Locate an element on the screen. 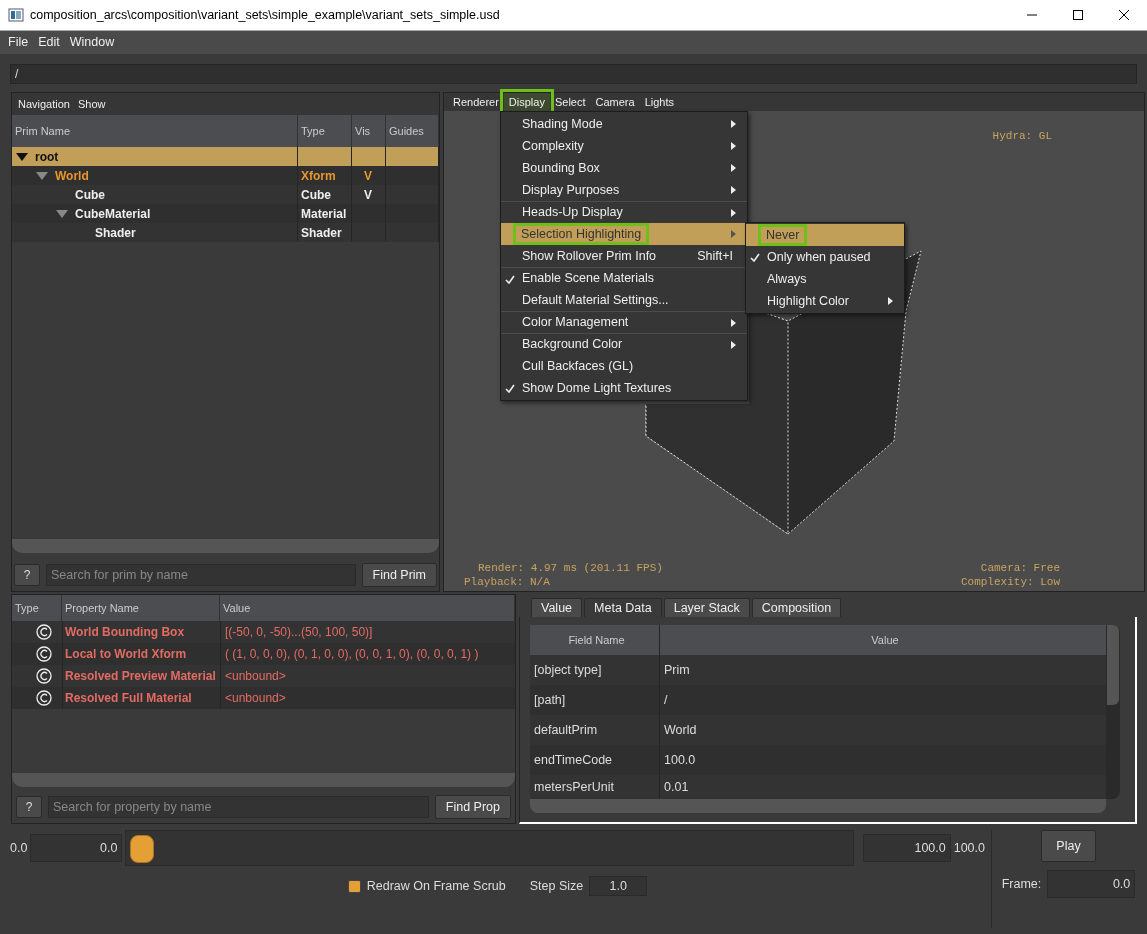 Image resolution: width=1147 pixels, height=934 pixels. maximize-icon is located at coordinates (1078, 15).